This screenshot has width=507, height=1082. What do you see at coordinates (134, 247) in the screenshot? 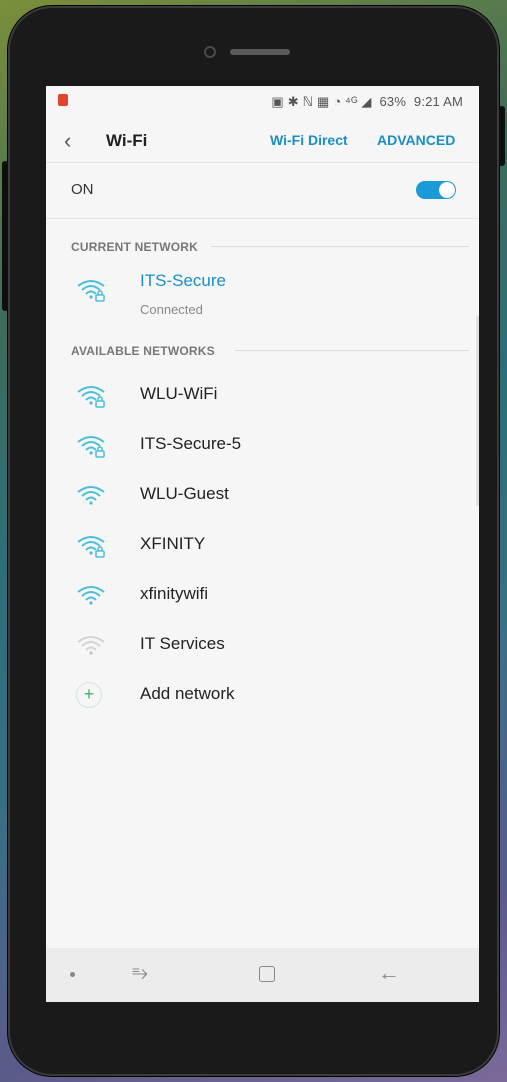
I see `current-network-heading: CURRENT NETWORK` at bounding box center [134, 247].